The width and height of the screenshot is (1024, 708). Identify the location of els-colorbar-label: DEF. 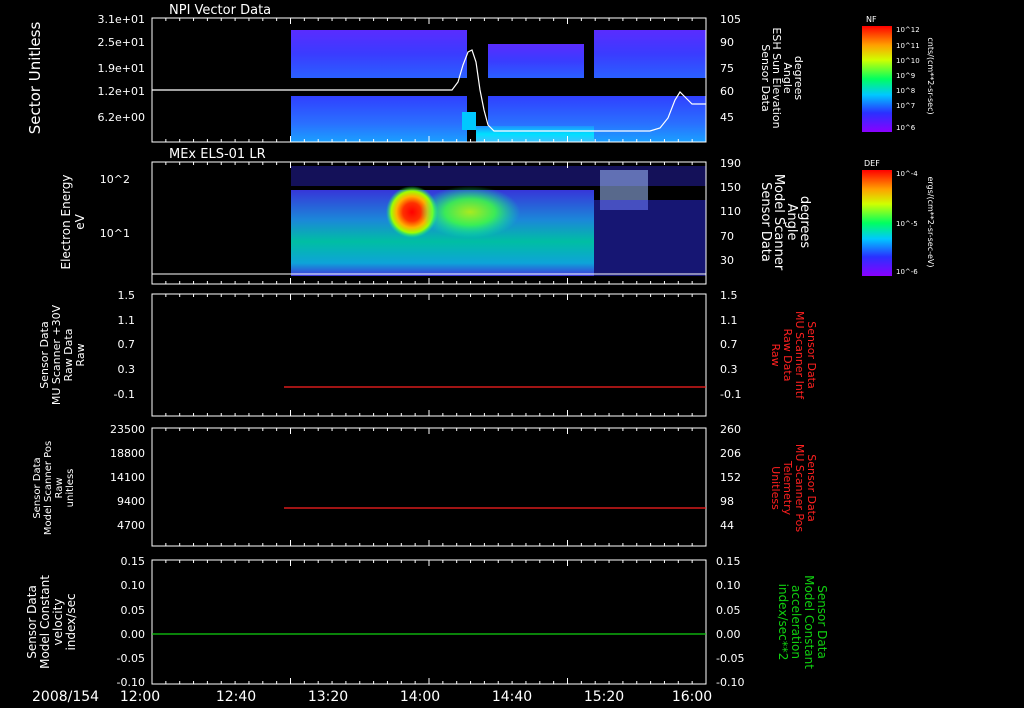
(872, 163).